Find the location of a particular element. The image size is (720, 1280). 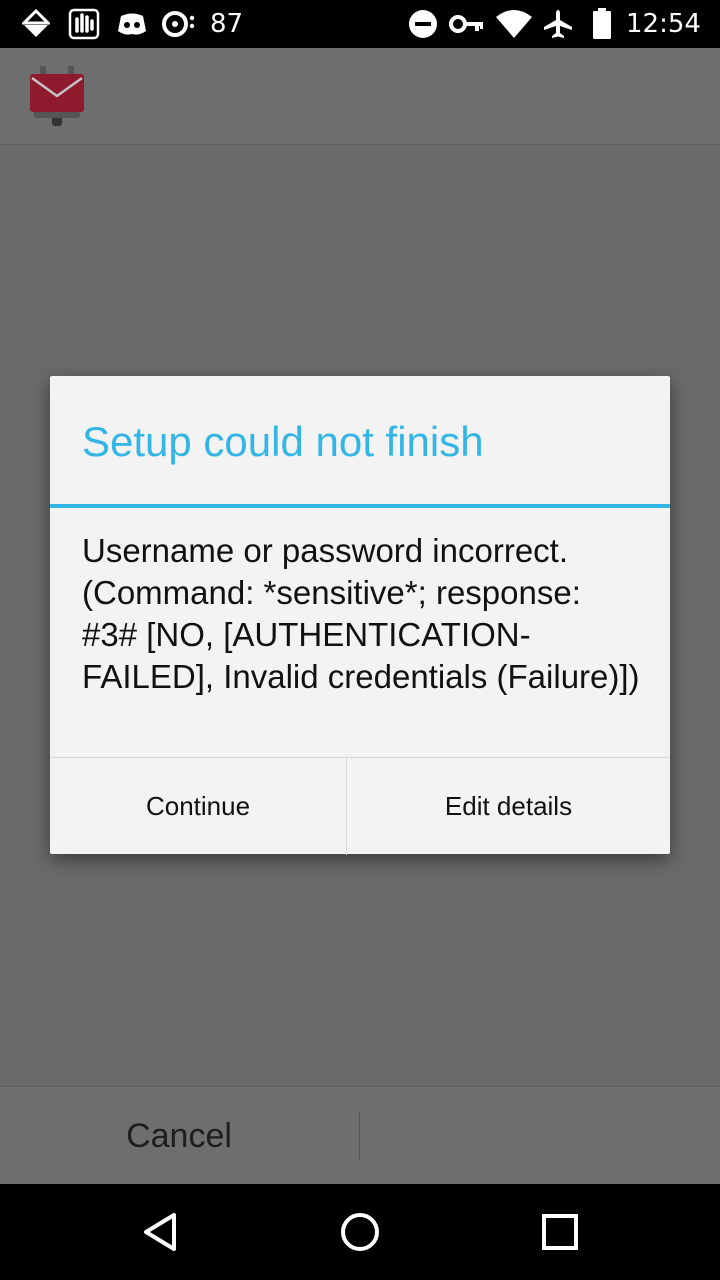

airplane-icon is located at coordinates (558, 24).